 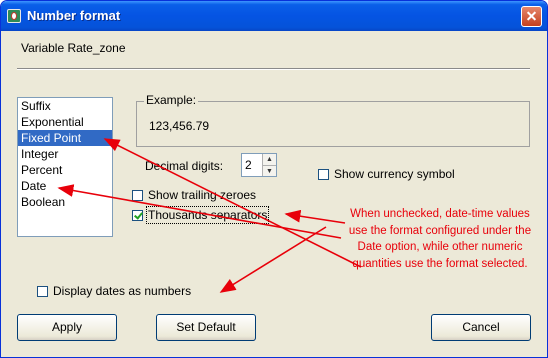 I want to click on arrow-to-display-dates, so click(x=273, y=259).